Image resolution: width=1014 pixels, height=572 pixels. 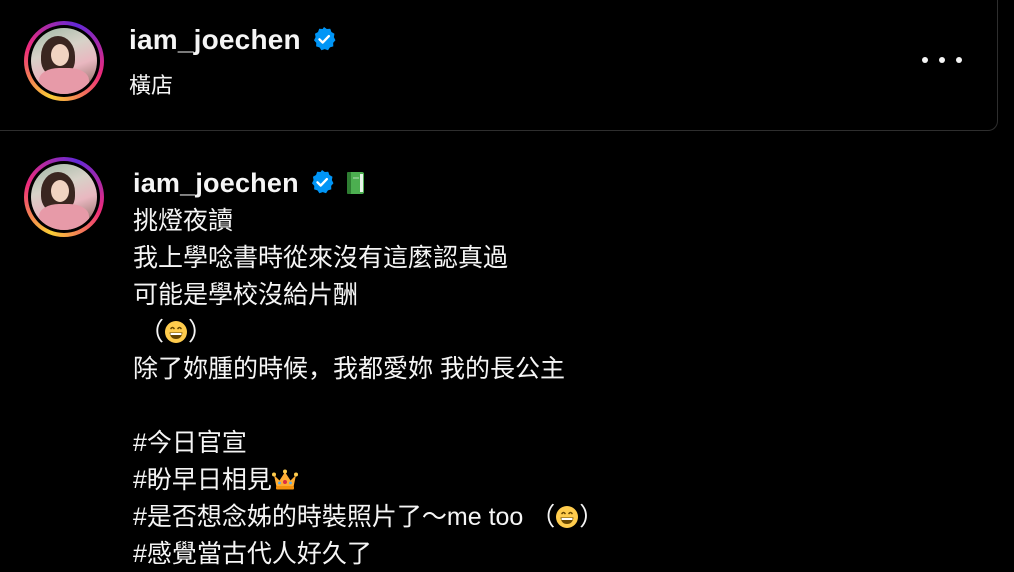 What do you see at coordinates (344, 517) in the screenshot?
I see `hashtag-link: #是否想念姊的時裝照片了～me too （` at bounding box center [344, 517].